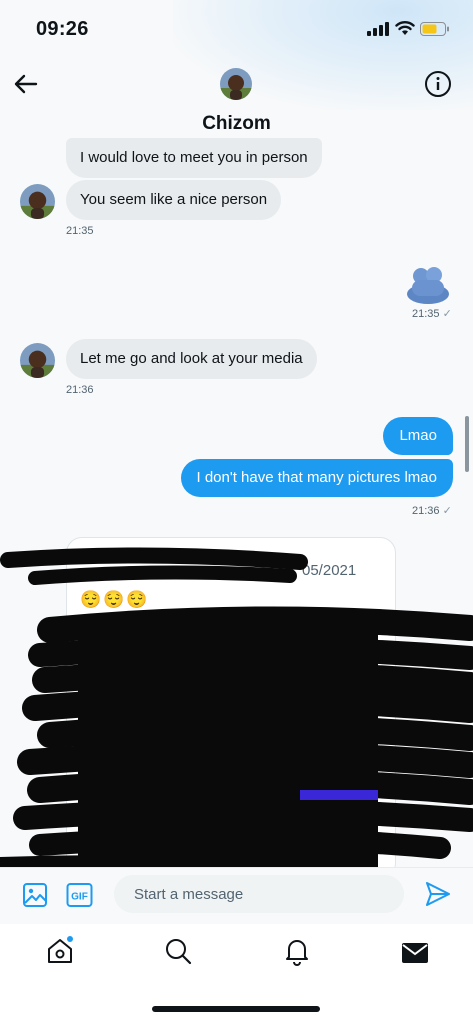 The height and width of the screenshot is (1024, 473). What do you see at coordinates (35, 895) in the screenshot?
I see `image-icon` at bounding box center [35, 895].